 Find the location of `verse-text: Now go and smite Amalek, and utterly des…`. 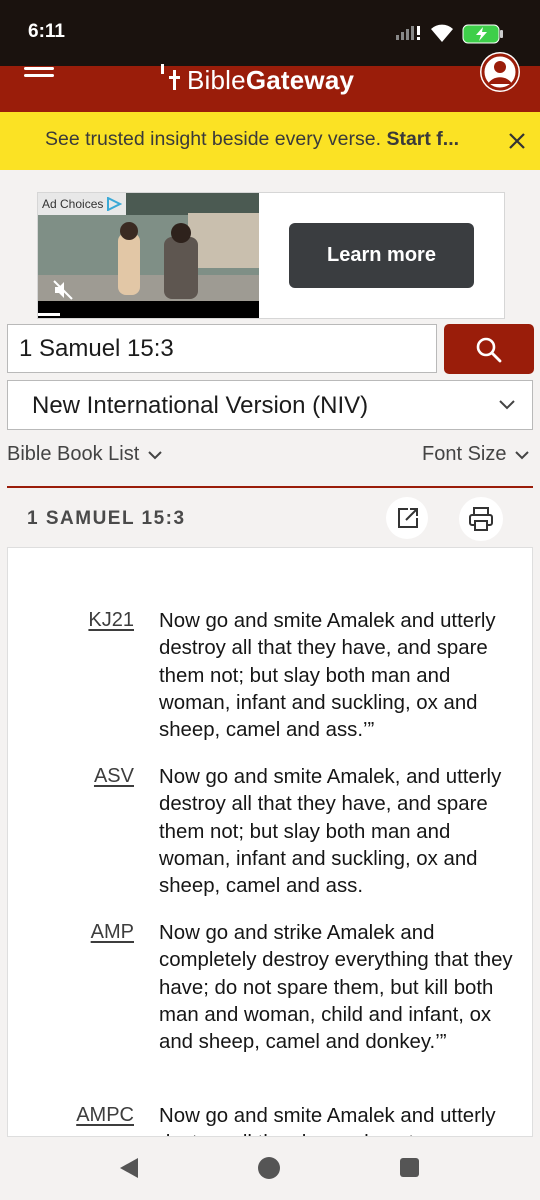

verse-text: Now go and smite Amalek, and utterly des… is located at coordinates (330, 832).